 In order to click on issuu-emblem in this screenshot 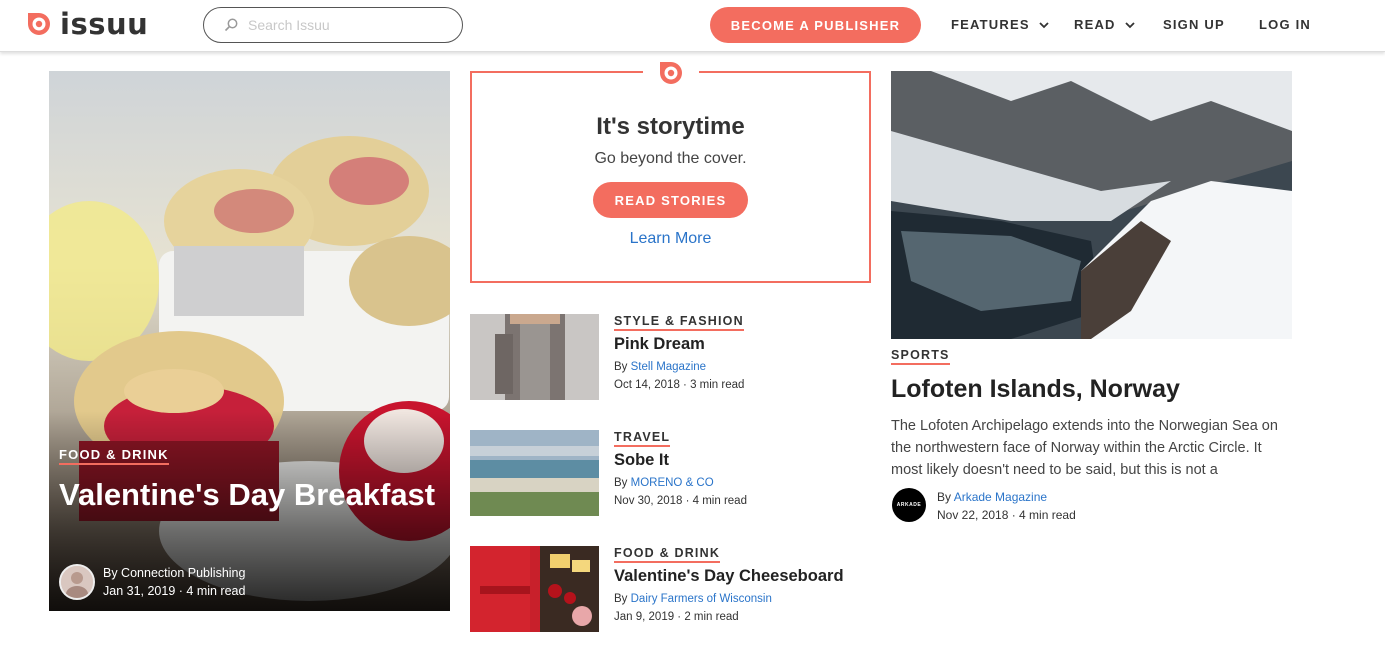, I will do `click(671, 73)`.